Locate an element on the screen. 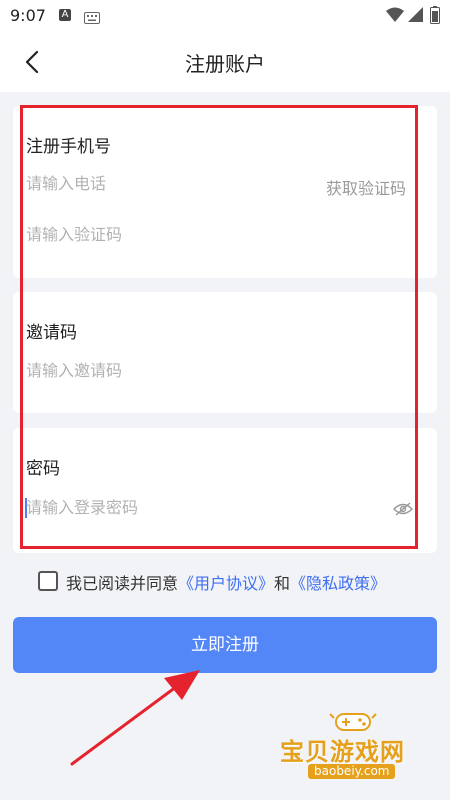 This screenshot has width=450, height=800. agreement-prefix: 我已阅读并同意 is located at coordinates (122, 583).